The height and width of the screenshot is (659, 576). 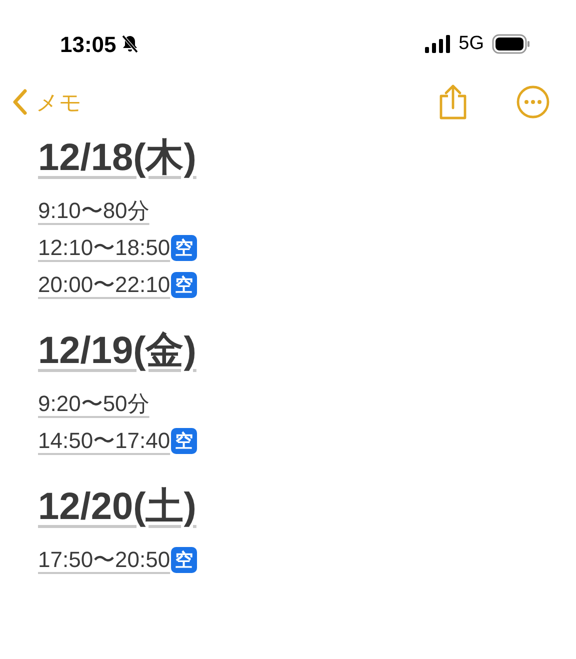 I want to click on time-slot: 20:00〜22:10, so click(x=104, y=284).